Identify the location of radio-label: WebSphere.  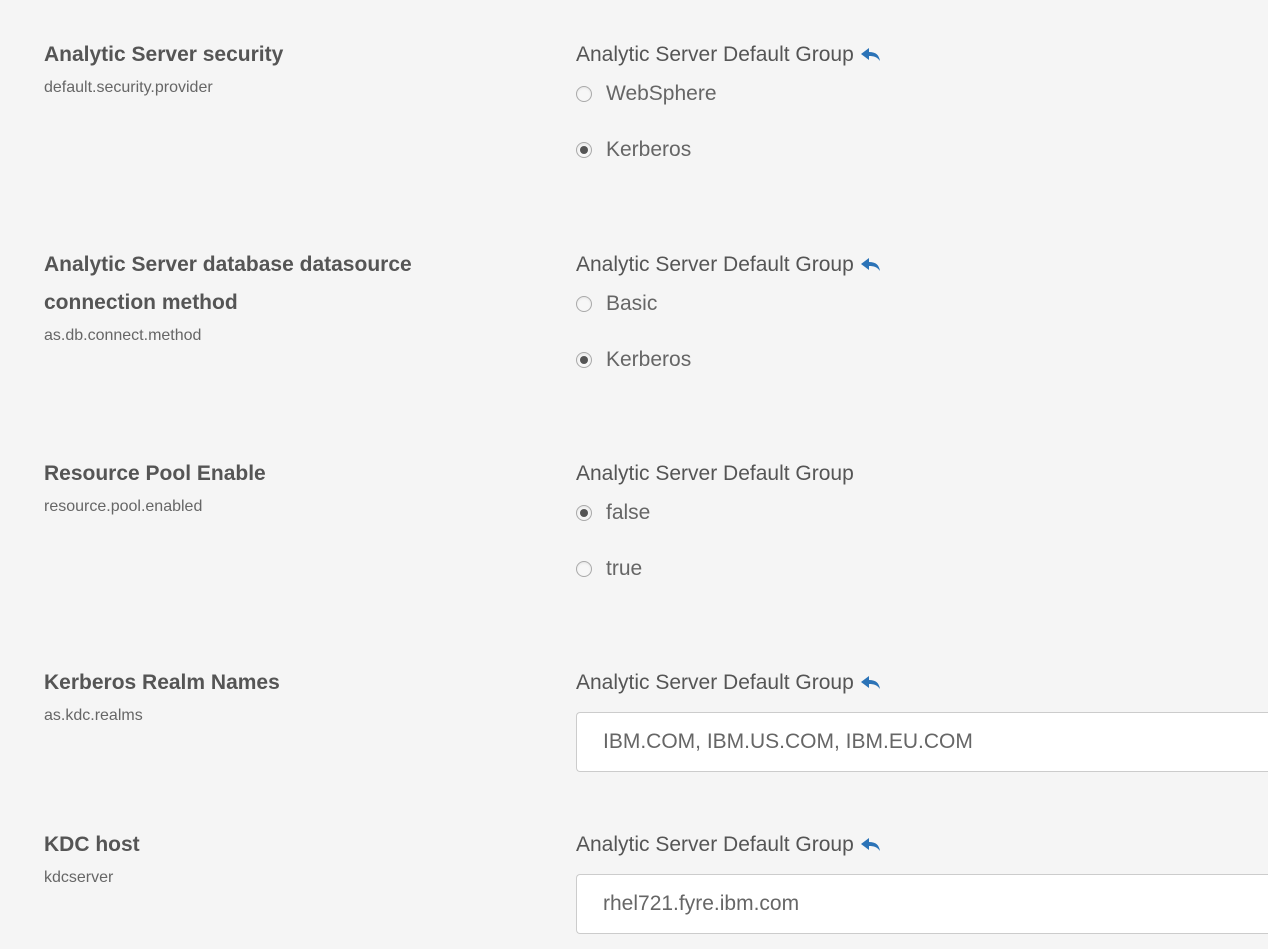
(661, 93).